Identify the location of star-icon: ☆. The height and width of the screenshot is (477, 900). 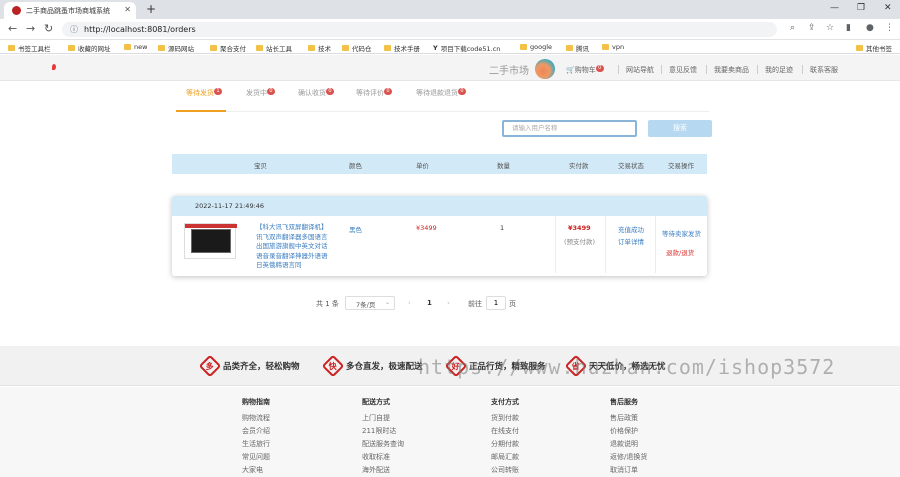
(830, 28).